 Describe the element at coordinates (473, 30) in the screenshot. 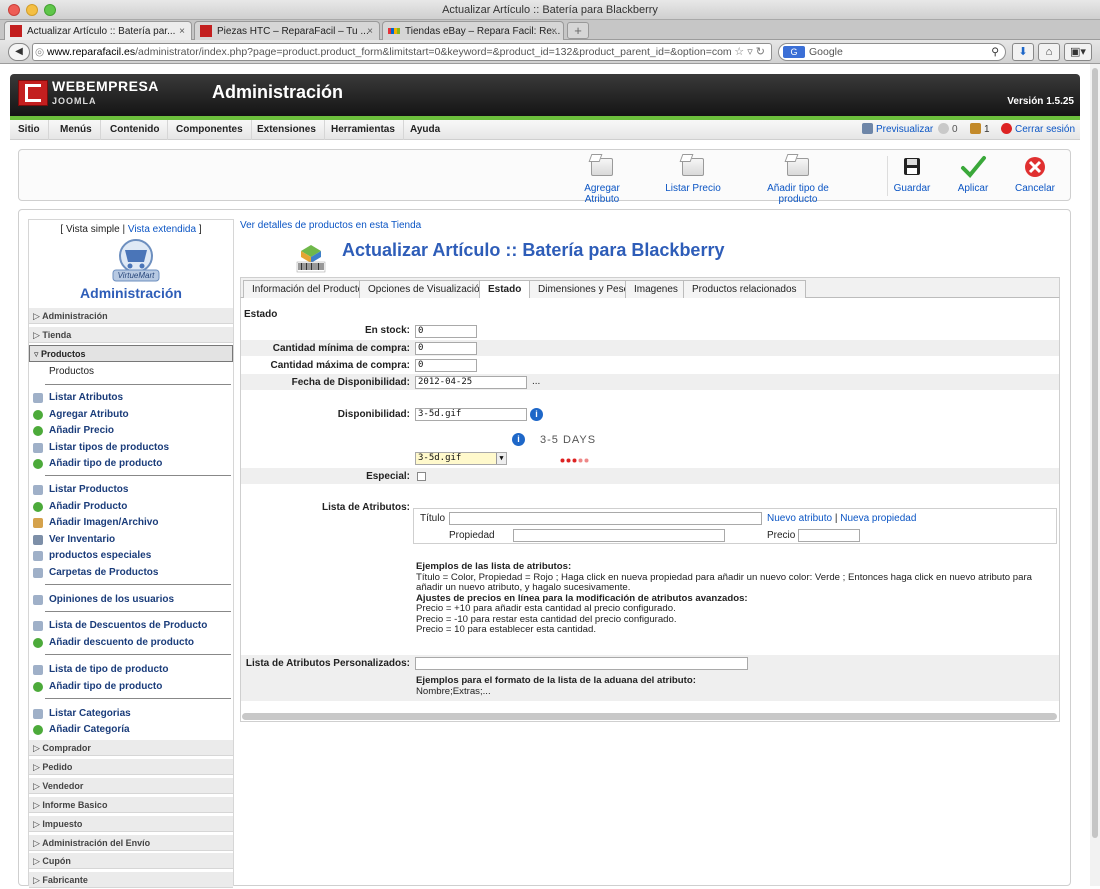

I see `browser-tab-3: Tiendas eBay – Repara Facil: Re... ×` at that location.